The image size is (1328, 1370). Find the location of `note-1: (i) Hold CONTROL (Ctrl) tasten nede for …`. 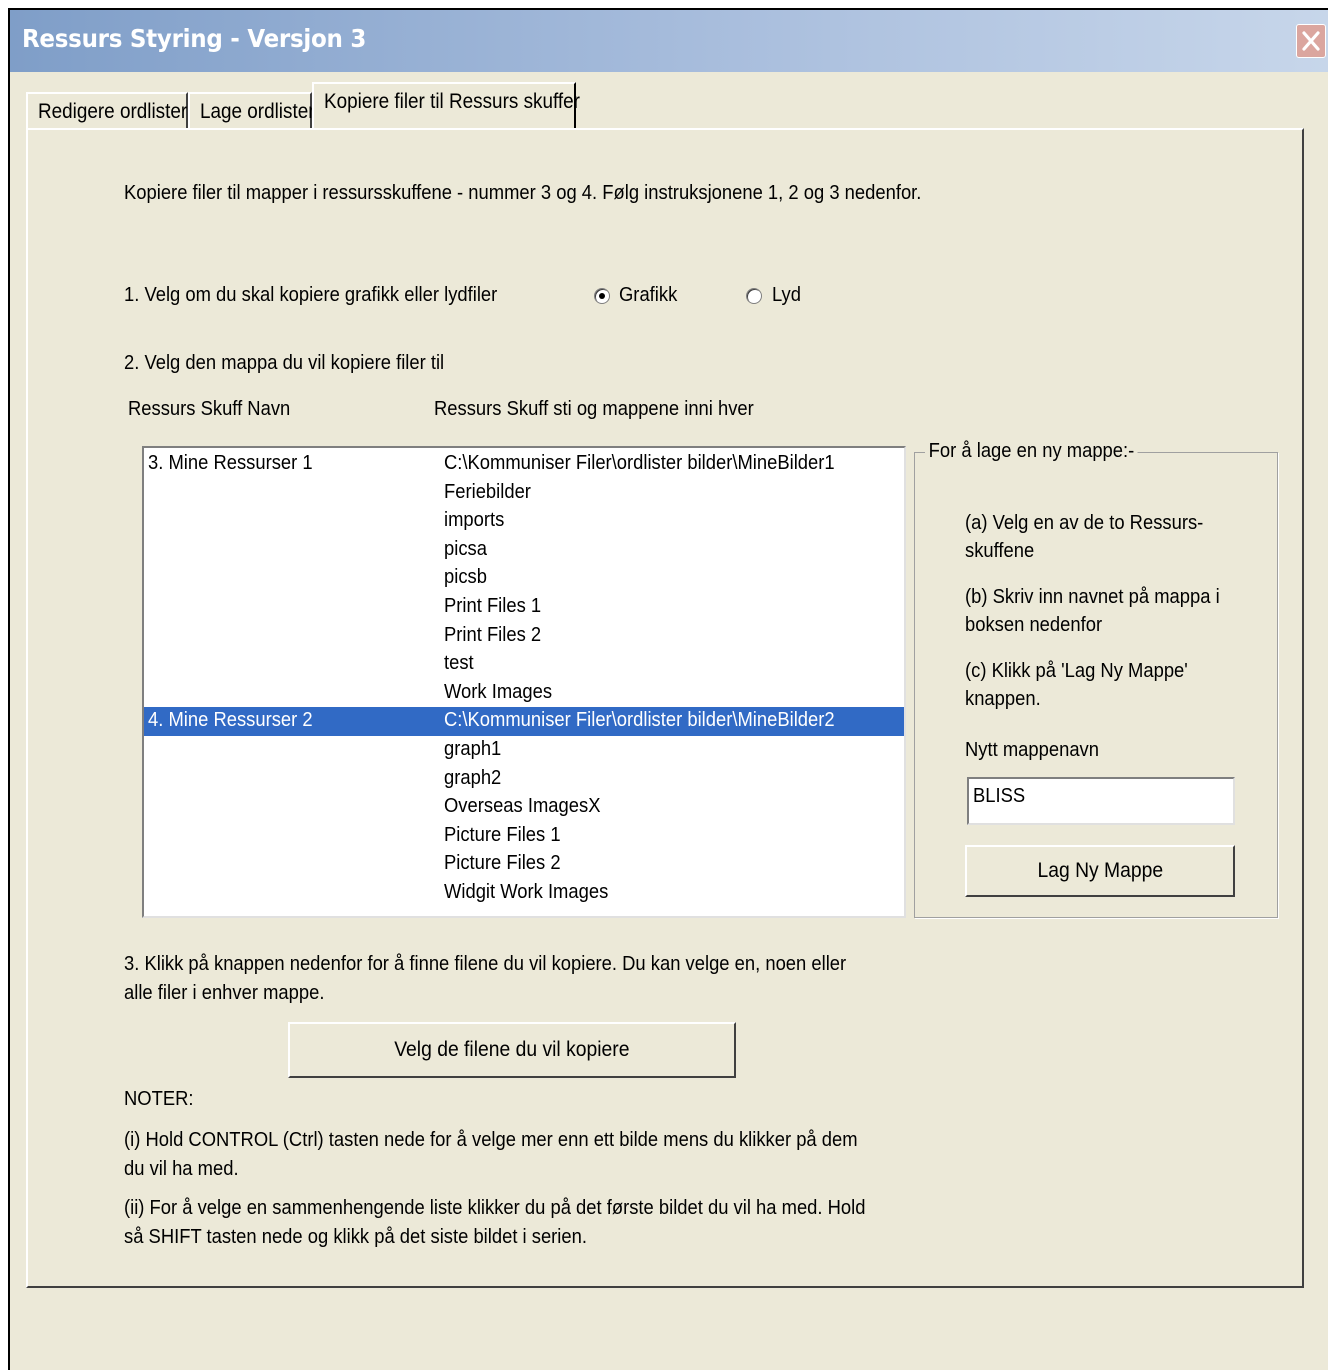

note-1: (i) Hold CONTROL (Ctrl) tasten nede for … is located at coordinates (491, 1154).